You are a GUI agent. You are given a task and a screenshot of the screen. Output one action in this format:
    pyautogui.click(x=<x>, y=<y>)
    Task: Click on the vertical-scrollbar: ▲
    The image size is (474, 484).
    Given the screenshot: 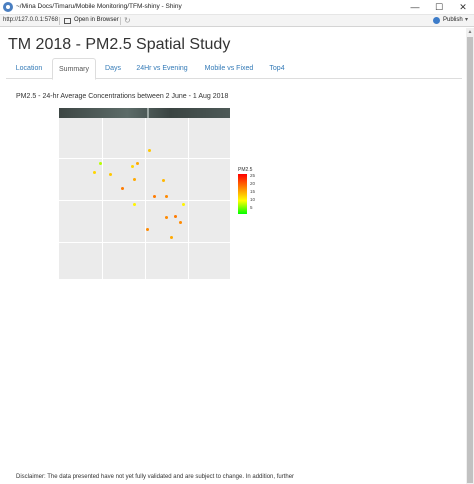 What is the action you would take?
    pyautogui.click(x=470, y=256)
    